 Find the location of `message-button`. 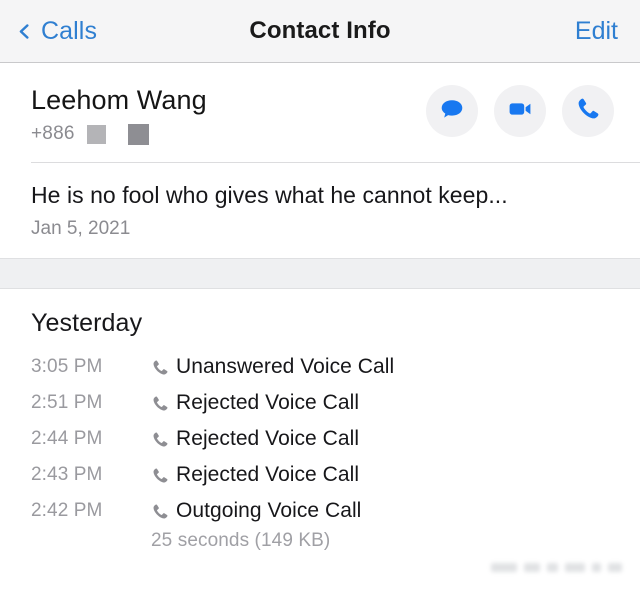

message-button is located at coordinates (452, 111).